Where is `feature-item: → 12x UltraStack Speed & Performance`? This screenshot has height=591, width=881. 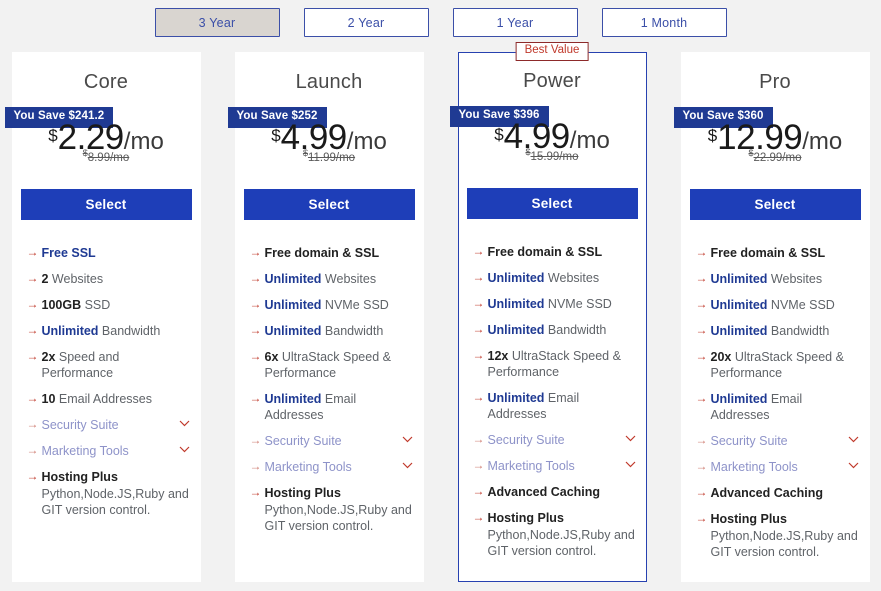 feature-item: → 12x UltraStack Speed & Performance is located at coordinates (554, 364).